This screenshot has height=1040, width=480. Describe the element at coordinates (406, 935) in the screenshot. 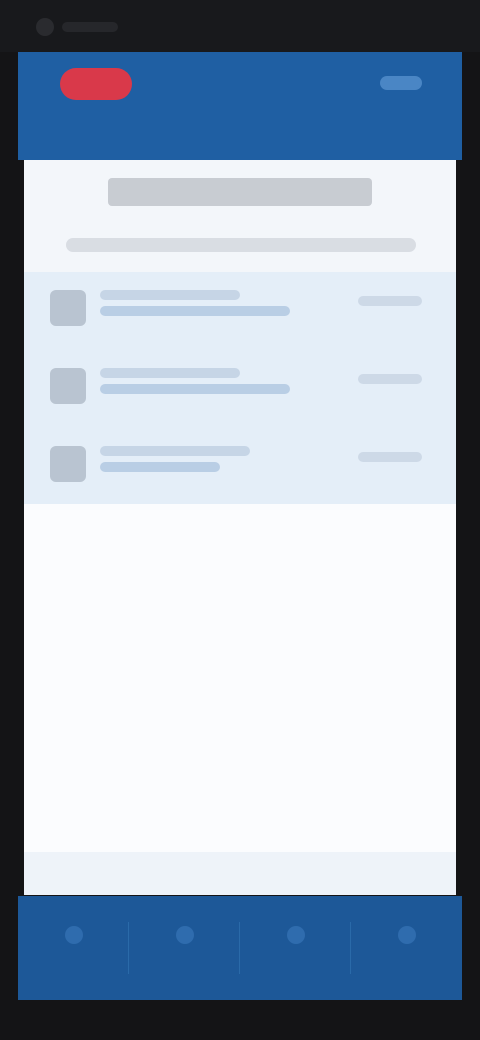

I see `settings-icon` at that location.